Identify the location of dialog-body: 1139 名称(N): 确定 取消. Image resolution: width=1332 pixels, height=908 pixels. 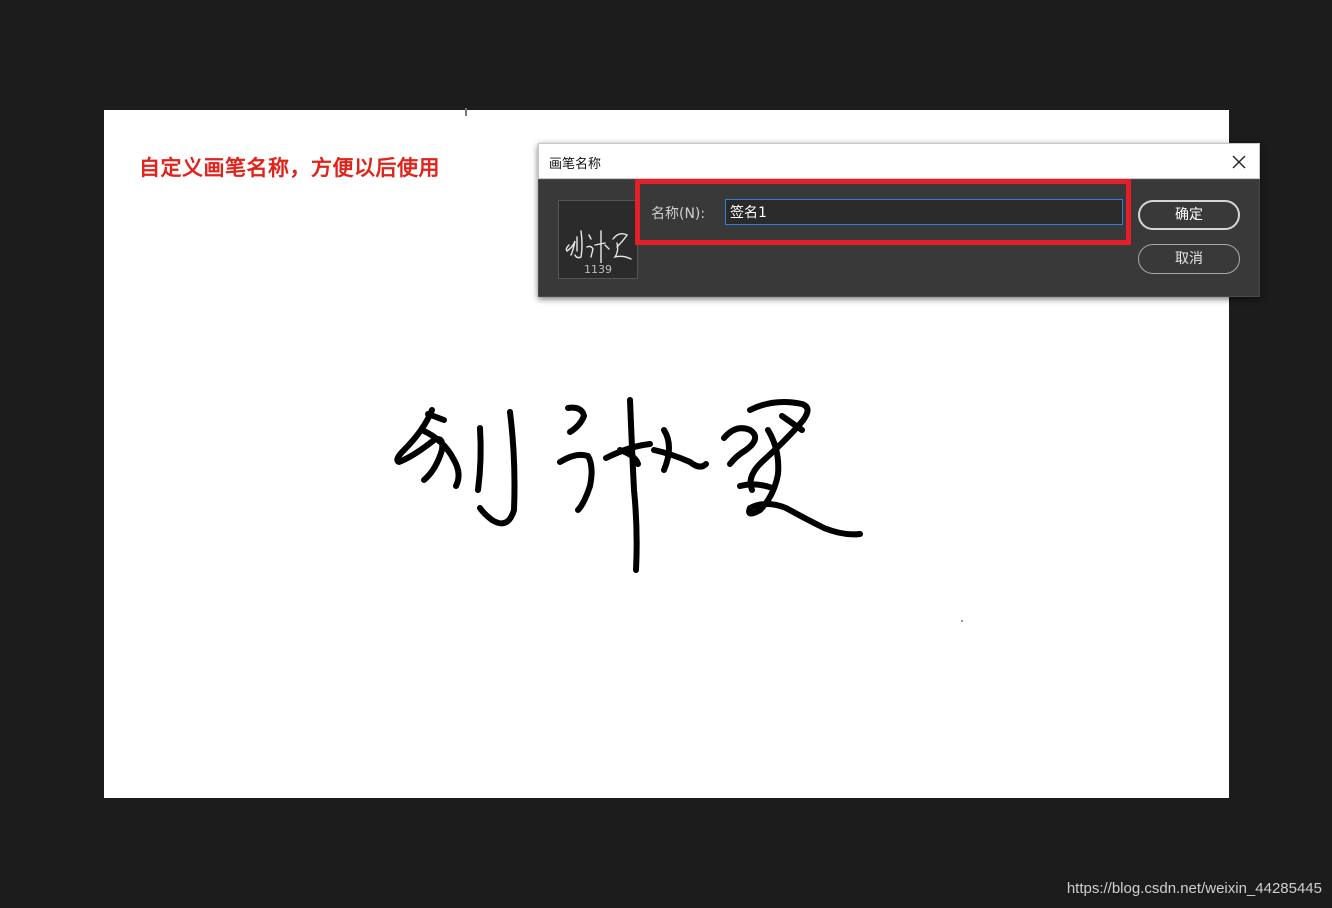
(899, 238).